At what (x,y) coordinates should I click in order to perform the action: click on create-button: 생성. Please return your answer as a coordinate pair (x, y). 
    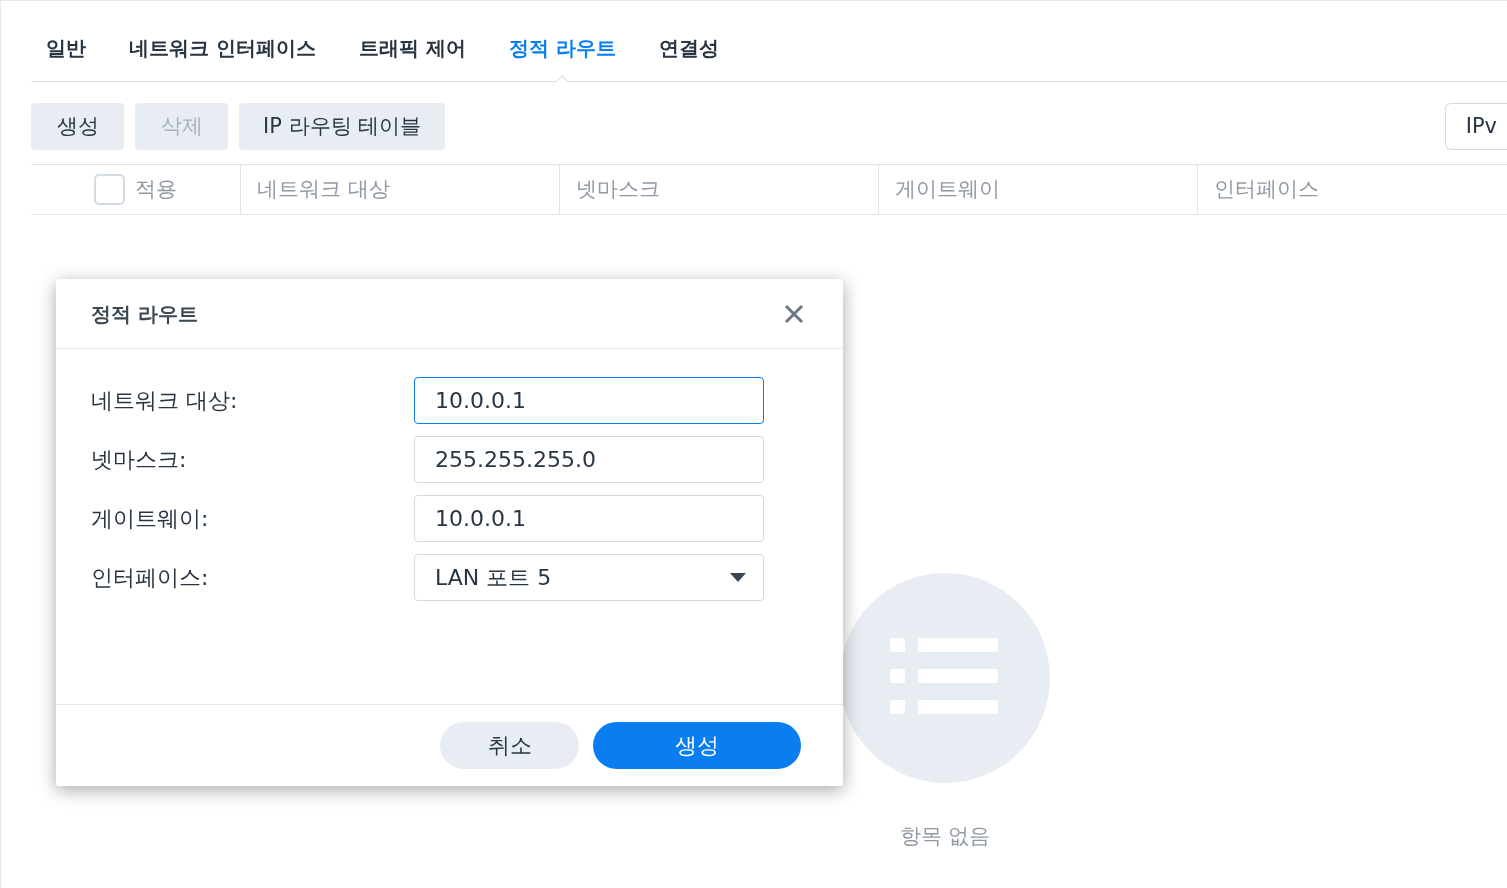
    Looking at the image, I should click on (697, 745).